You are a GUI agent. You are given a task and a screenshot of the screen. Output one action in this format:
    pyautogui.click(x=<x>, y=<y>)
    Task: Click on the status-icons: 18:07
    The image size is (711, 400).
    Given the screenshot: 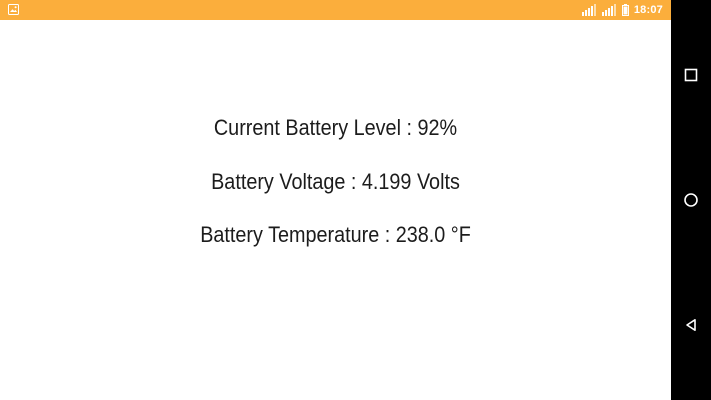 What is the action you would take?
    pyautogui.click(x=622, y=10)
    